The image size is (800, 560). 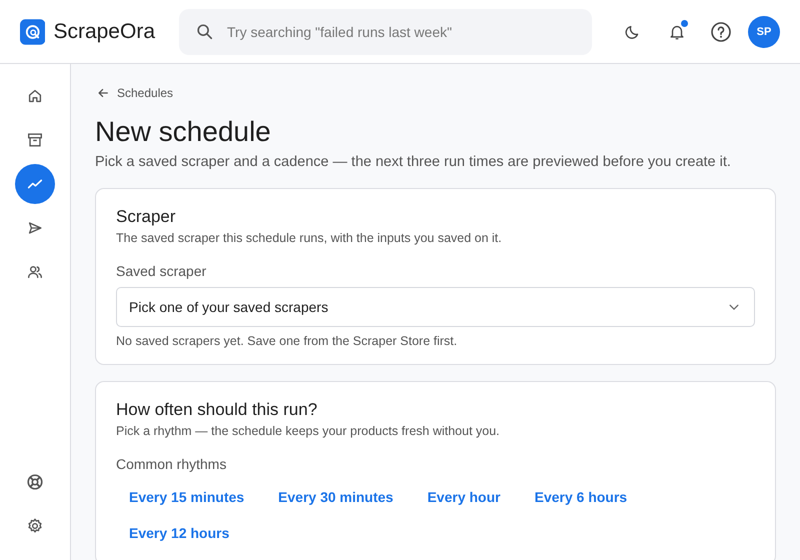 I want to click on settings-icon, so click(x=35, y=526).